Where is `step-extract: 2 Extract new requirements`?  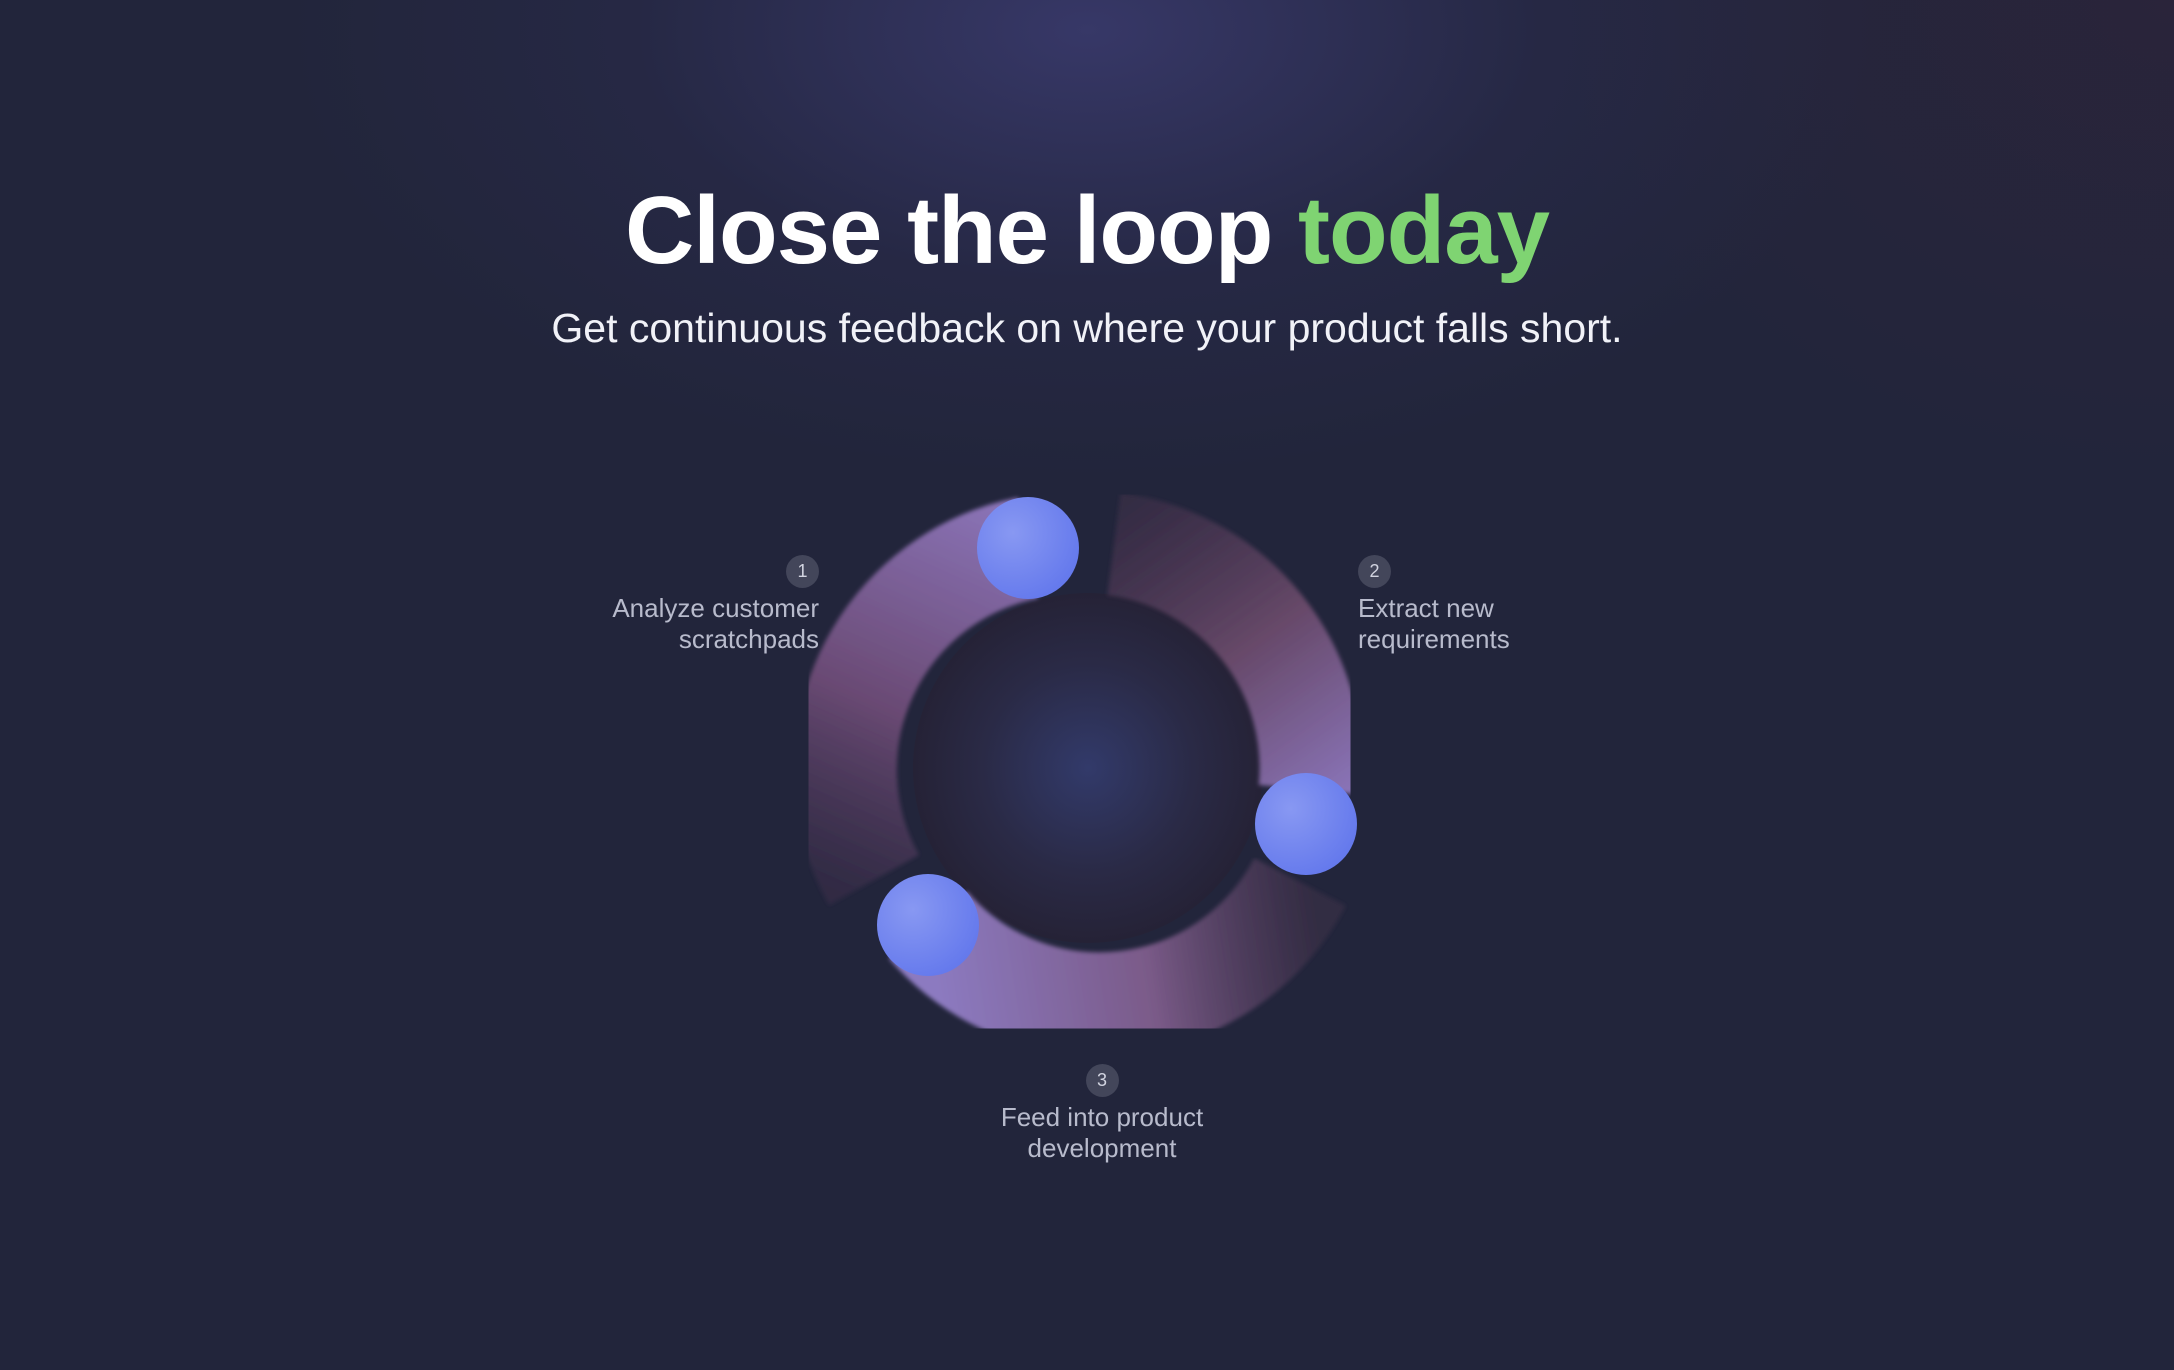
step-extract: 2 Extract new requirements is located at coordinates (1478, 604).